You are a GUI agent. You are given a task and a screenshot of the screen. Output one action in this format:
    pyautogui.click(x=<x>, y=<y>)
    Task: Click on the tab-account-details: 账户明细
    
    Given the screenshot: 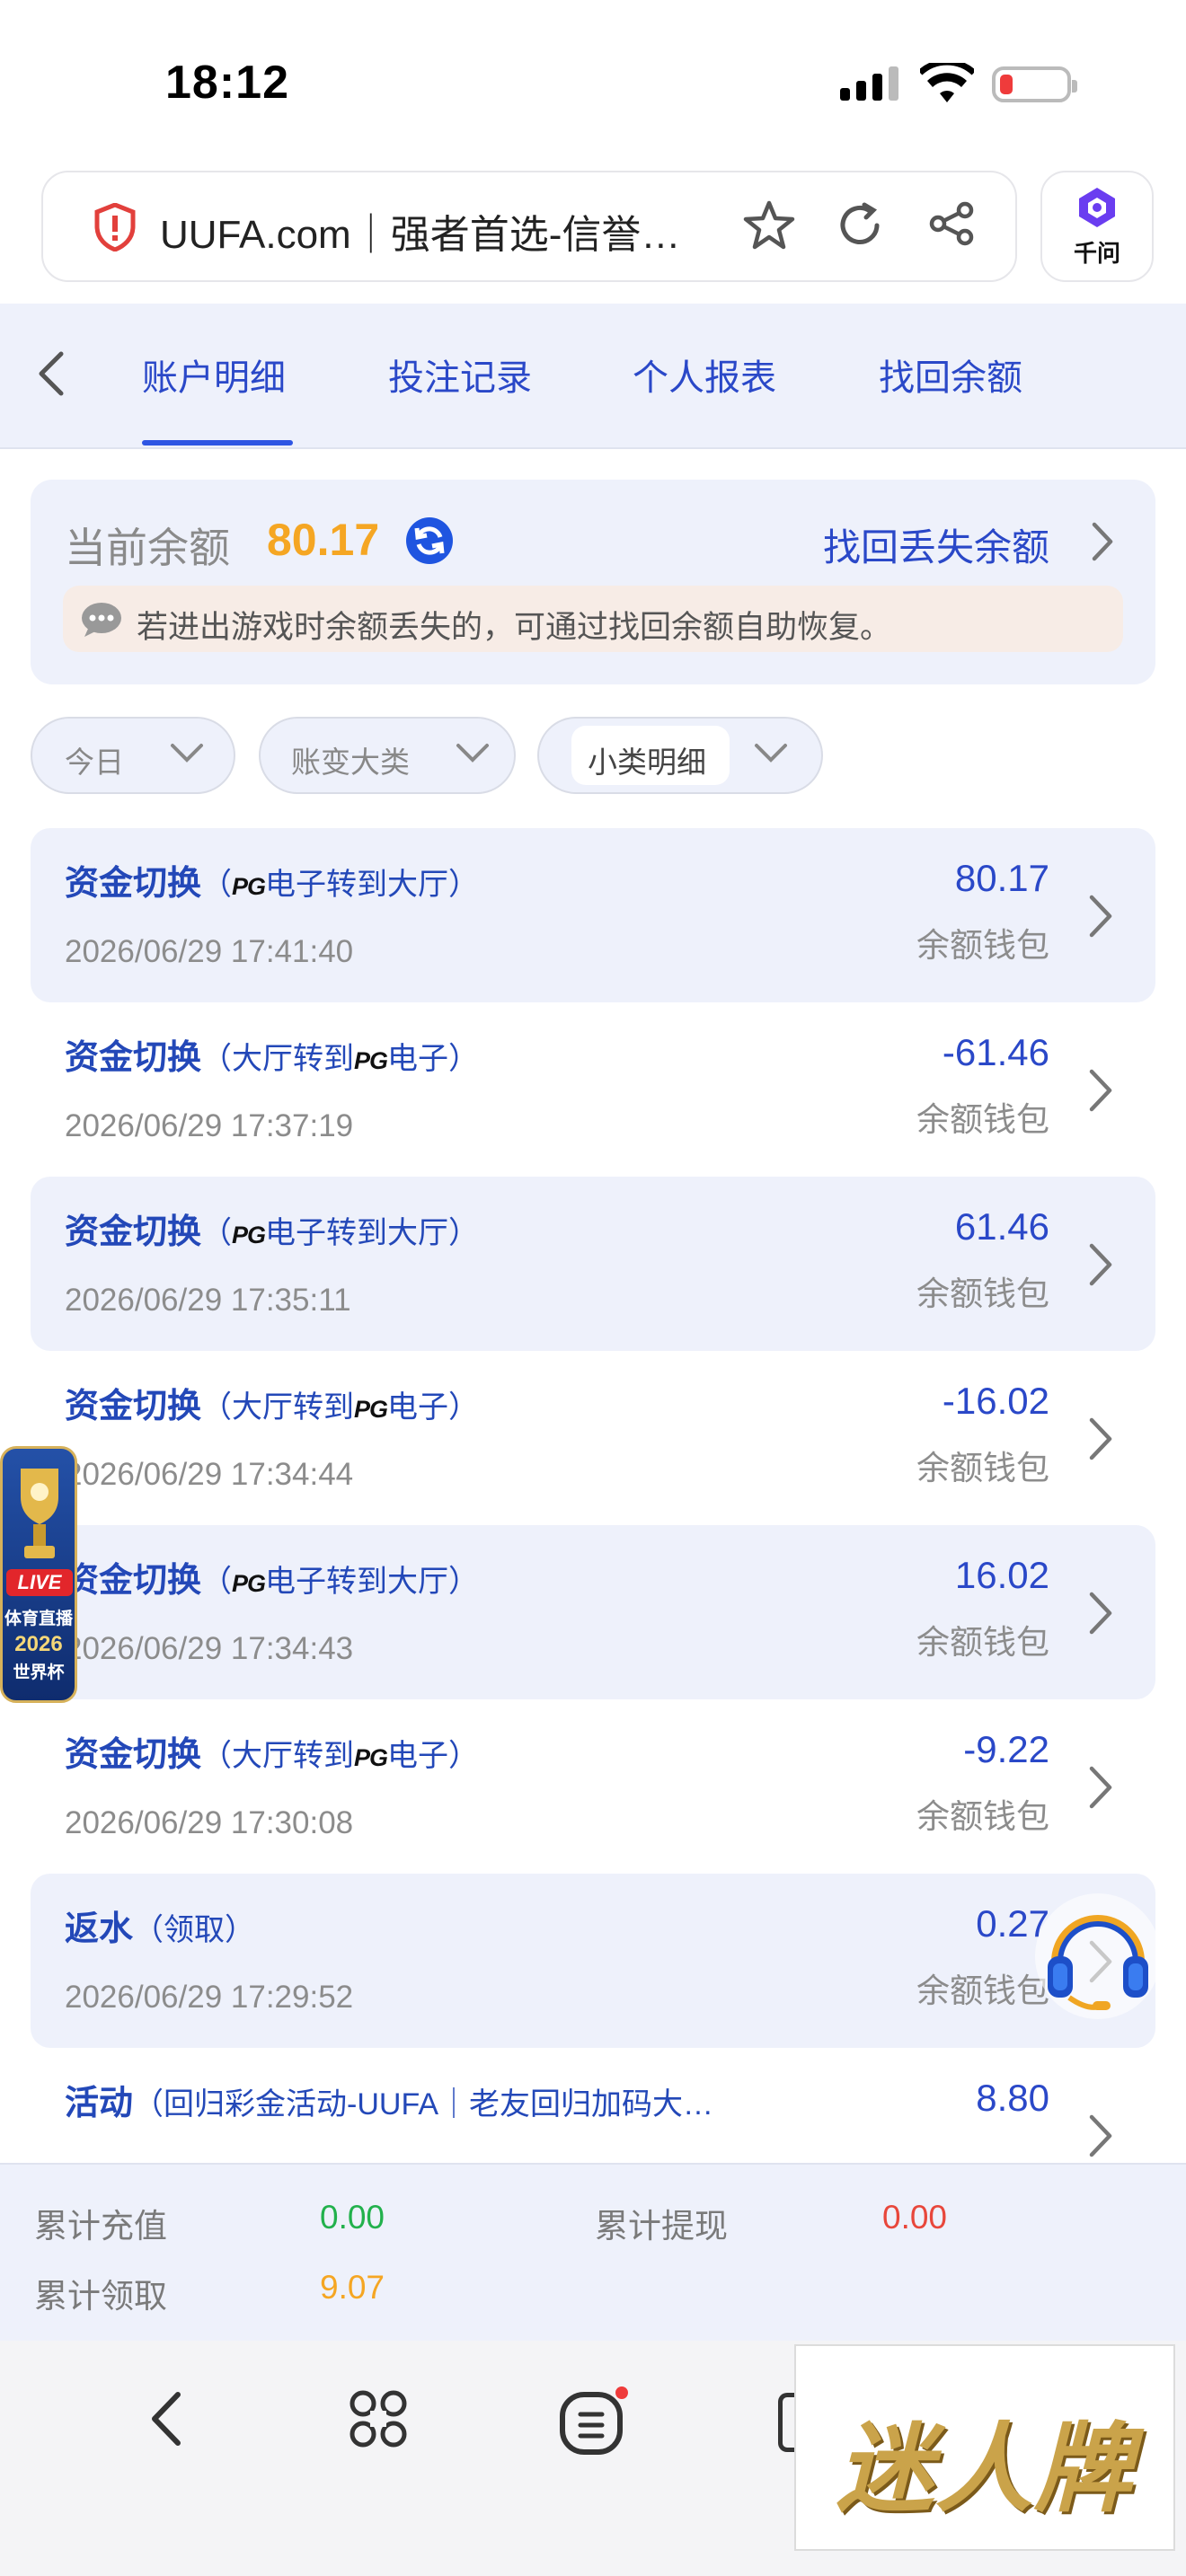 What is the action you would take?
    pyautogui.click(x=214, y=374)
    